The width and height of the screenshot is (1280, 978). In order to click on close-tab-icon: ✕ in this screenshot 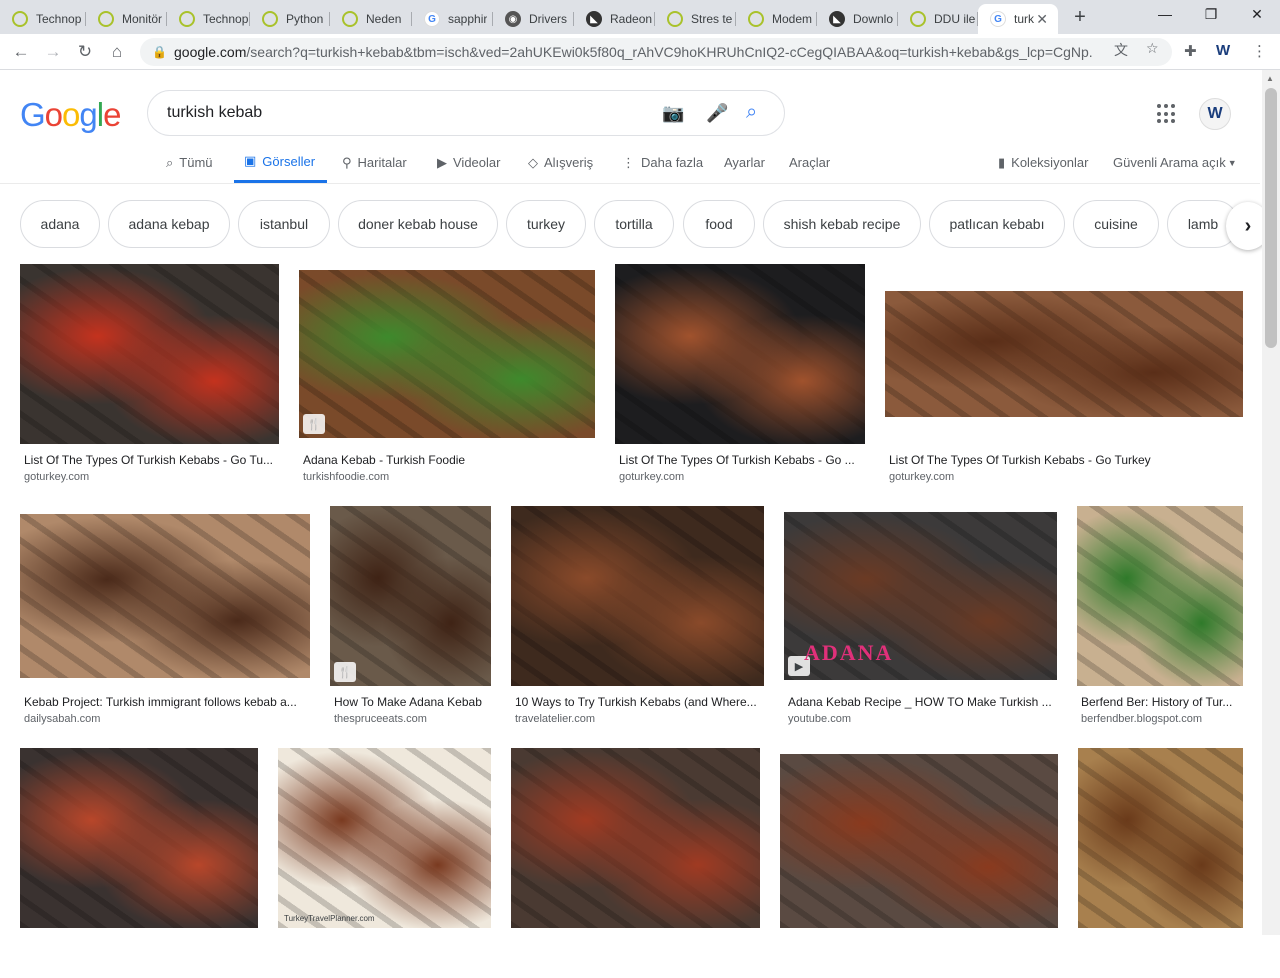, I will do `click(1042, 19)`.